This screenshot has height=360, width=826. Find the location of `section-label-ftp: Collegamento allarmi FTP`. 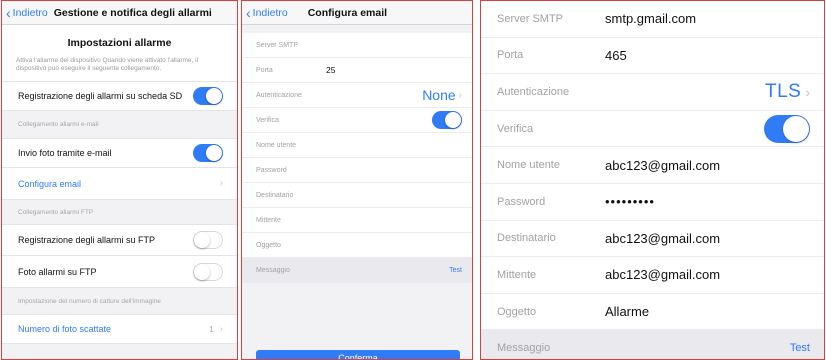

section-label-ftp: Collegamento allarmi FTP is located at coordinates (56, 212).